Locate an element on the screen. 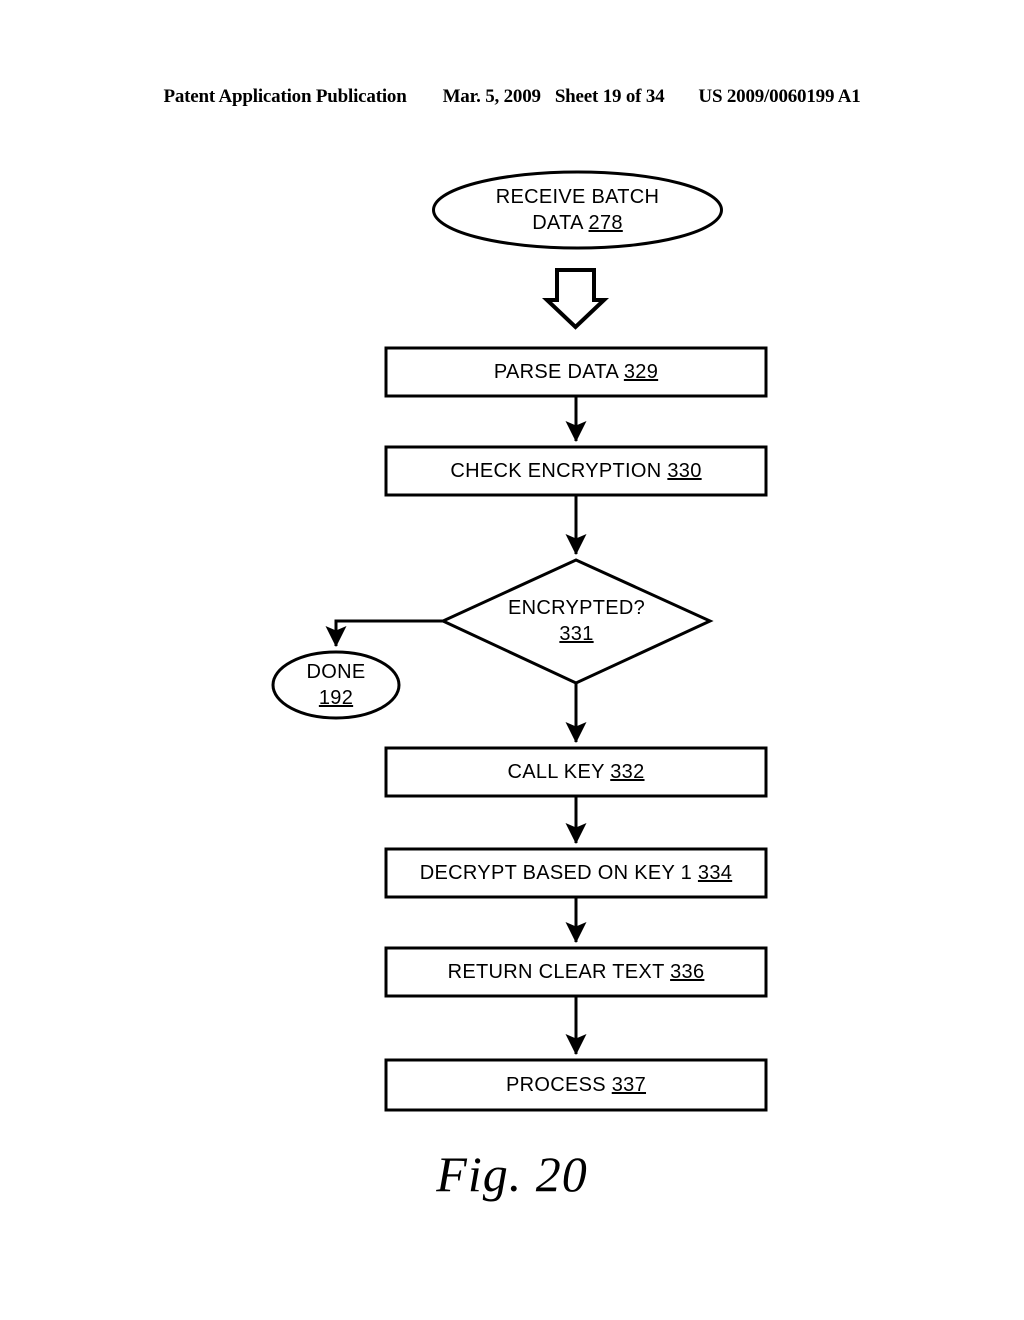  connector-receive-to-parse is located at coordinates (575, 299).